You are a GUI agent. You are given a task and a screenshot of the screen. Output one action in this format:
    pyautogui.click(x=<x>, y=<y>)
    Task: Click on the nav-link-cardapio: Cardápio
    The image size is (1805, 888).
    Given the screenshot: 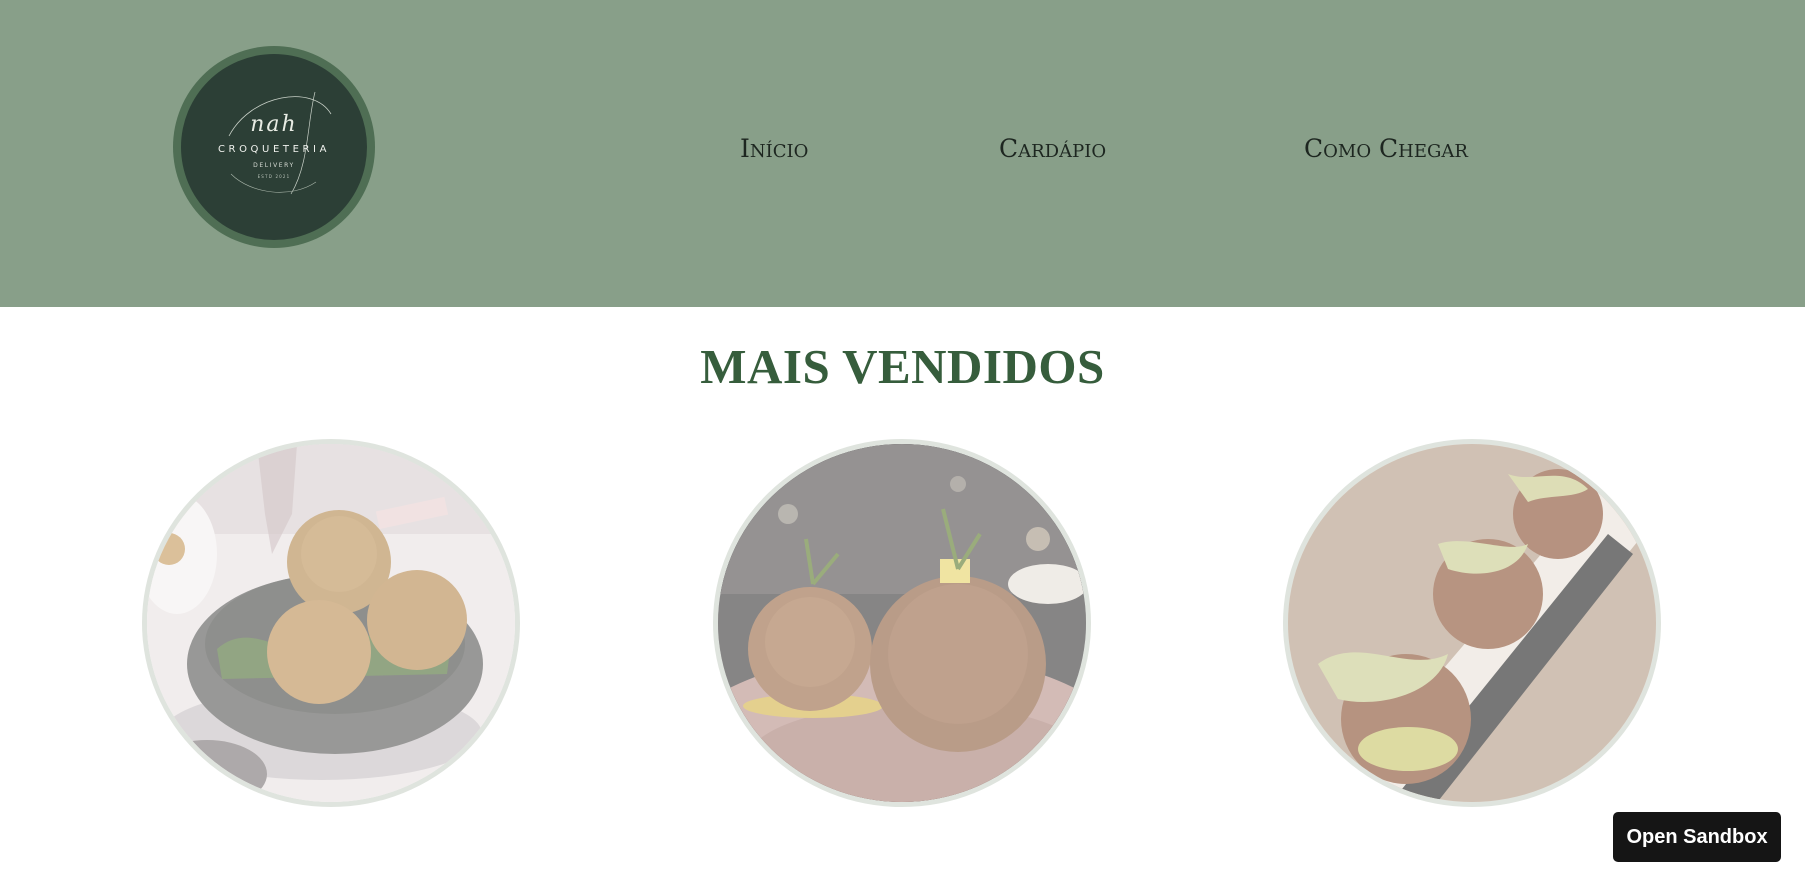 What is the action you would take?
    pyautogui.click(x=1052, y=148)
    